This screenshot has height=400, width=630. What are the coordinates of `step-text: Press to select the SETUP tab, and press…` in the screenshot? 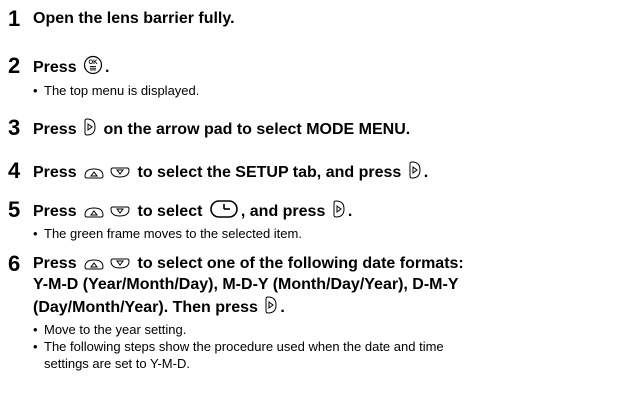 It's located at (330, 171).